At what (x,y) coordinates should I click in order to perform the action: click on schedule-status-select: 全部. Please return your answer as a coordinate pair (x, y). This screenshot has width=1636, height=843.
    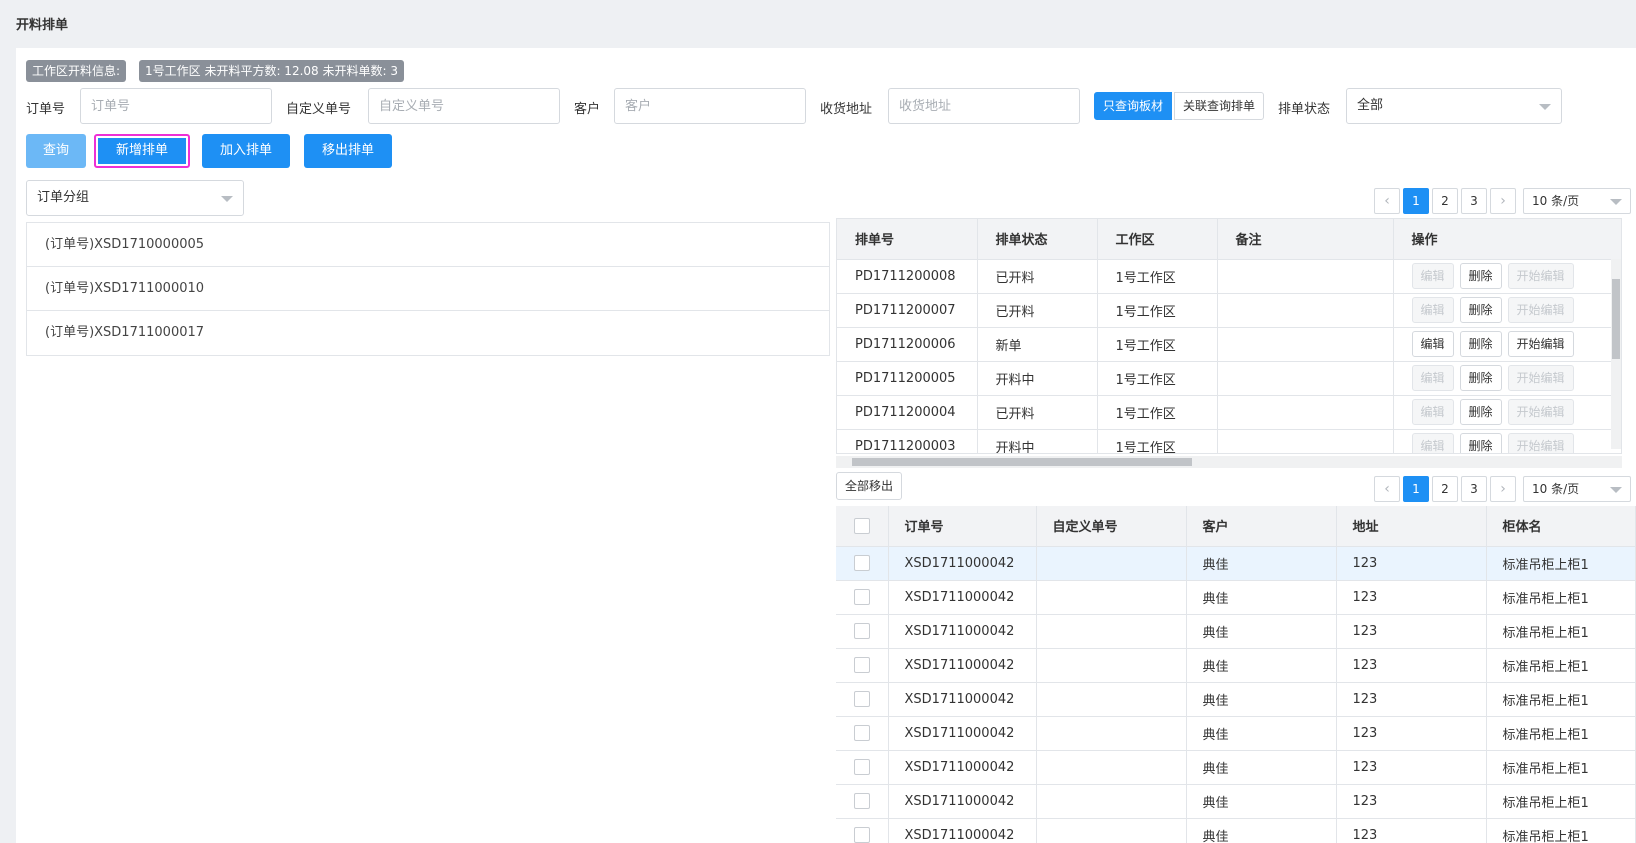
    Looking at the image, I should click on (1454, 106).